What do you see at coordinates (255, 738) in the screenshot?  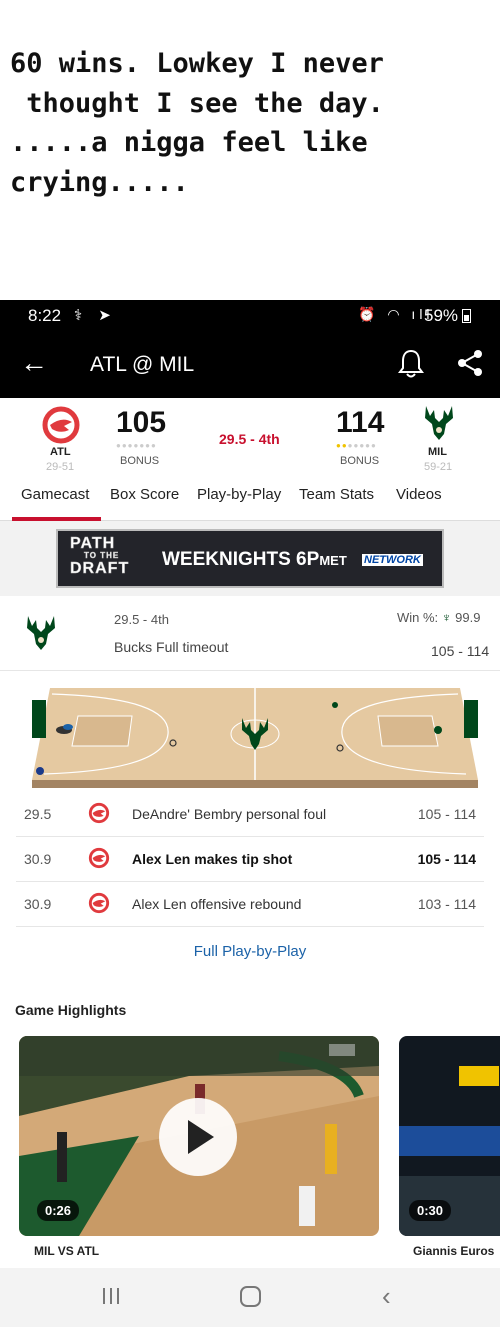 I see `shot-chart-court` at bounding box center [255, 738].